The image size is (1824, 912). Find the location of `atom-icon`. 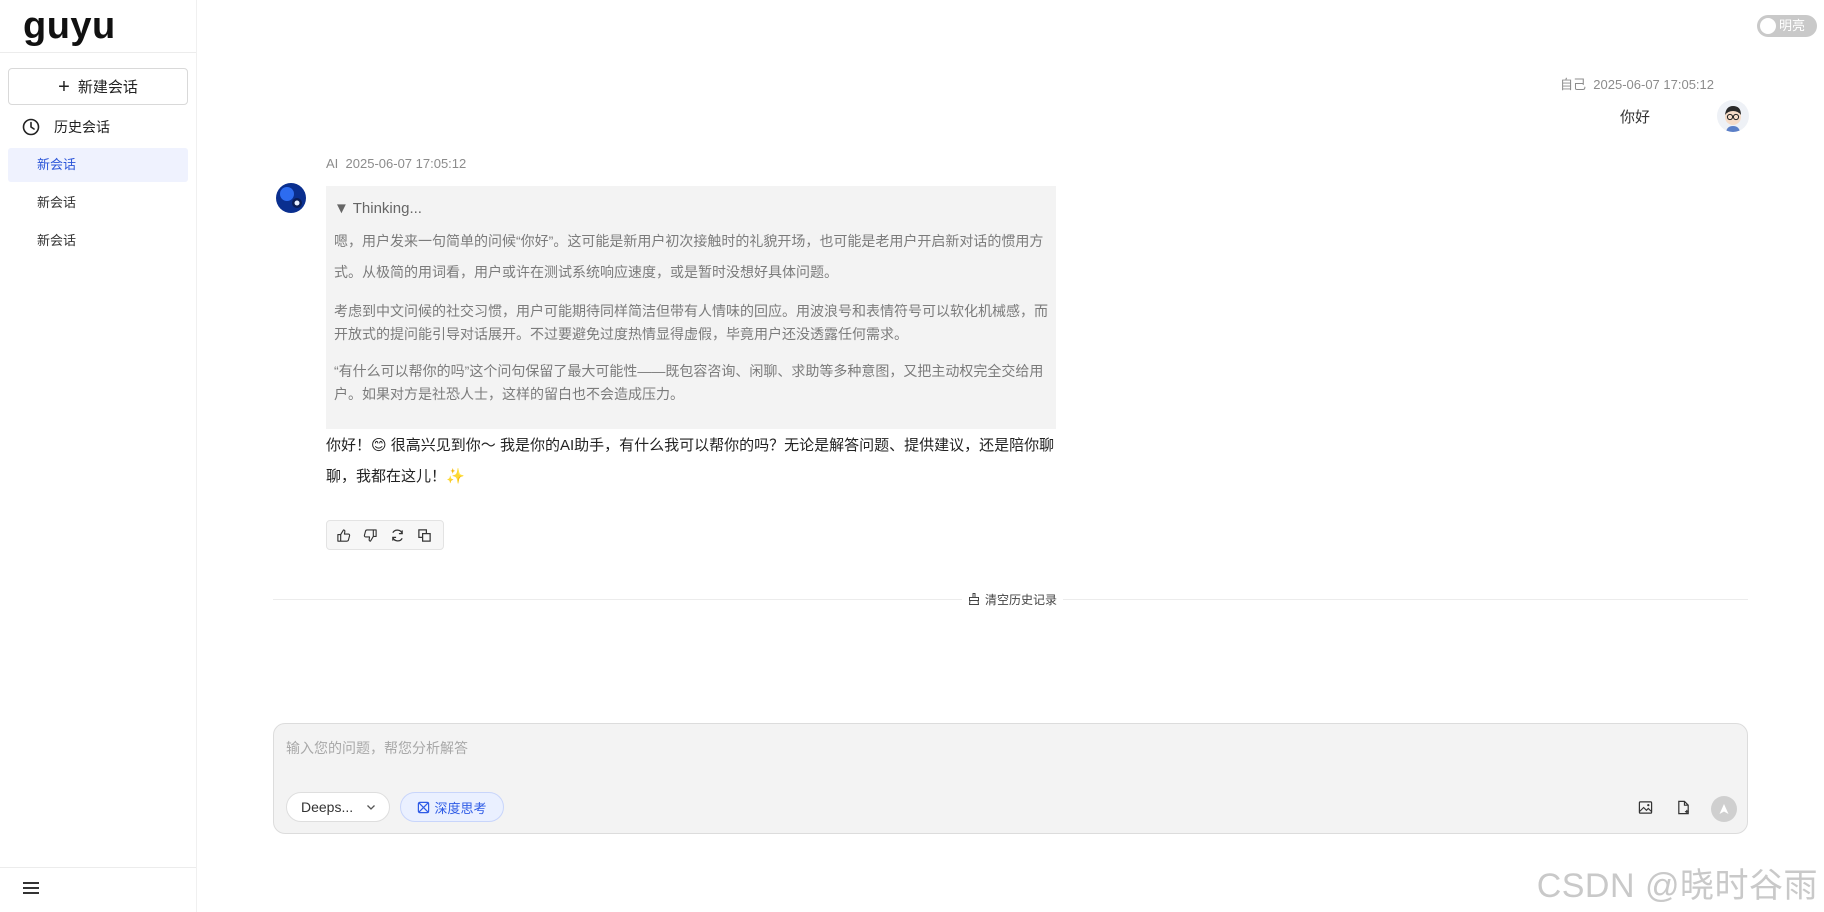

atom-icon is located at coordinates (424, 807).